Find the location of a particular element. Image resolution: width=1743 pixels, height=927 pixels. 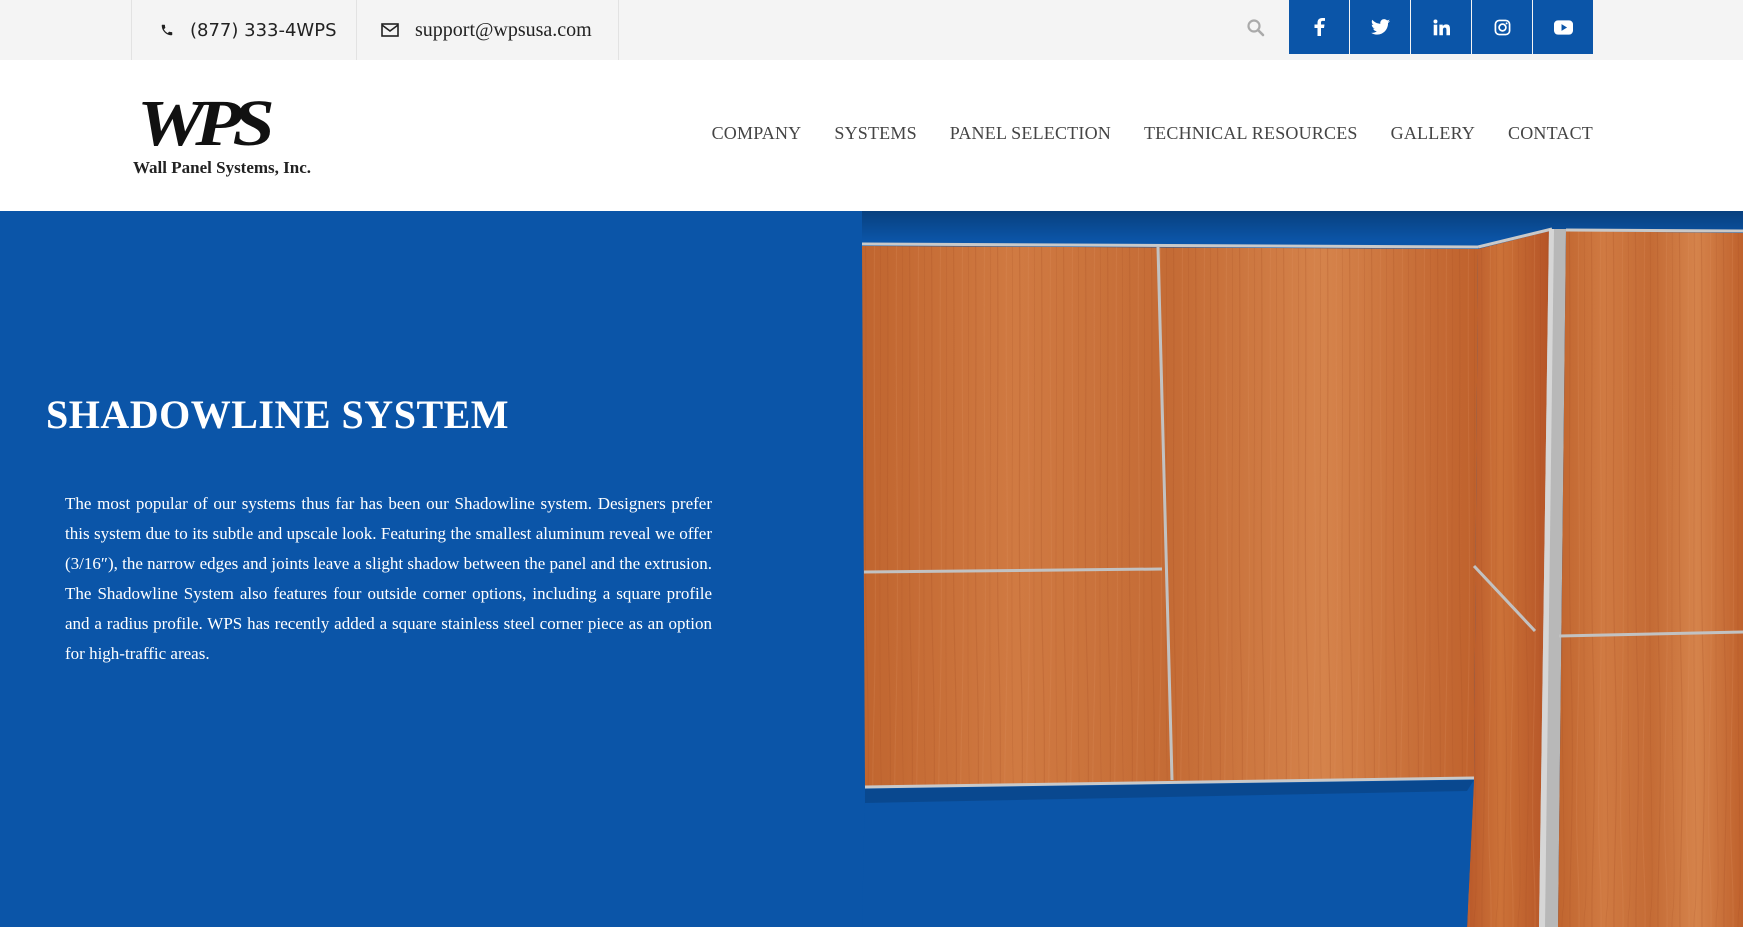

facebook-link is located at coordinates (1319, 27).